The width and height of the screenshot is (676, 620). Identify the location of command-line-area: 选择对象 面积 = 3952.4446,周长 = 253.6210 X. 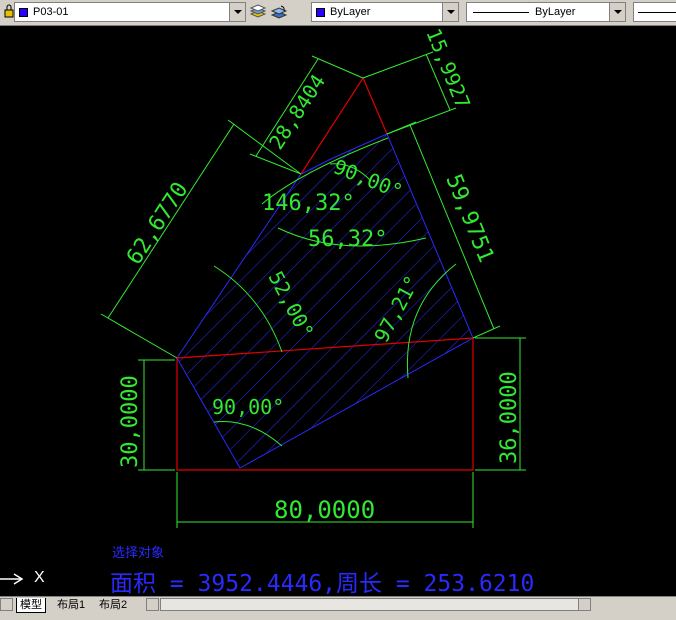
(338, 566).